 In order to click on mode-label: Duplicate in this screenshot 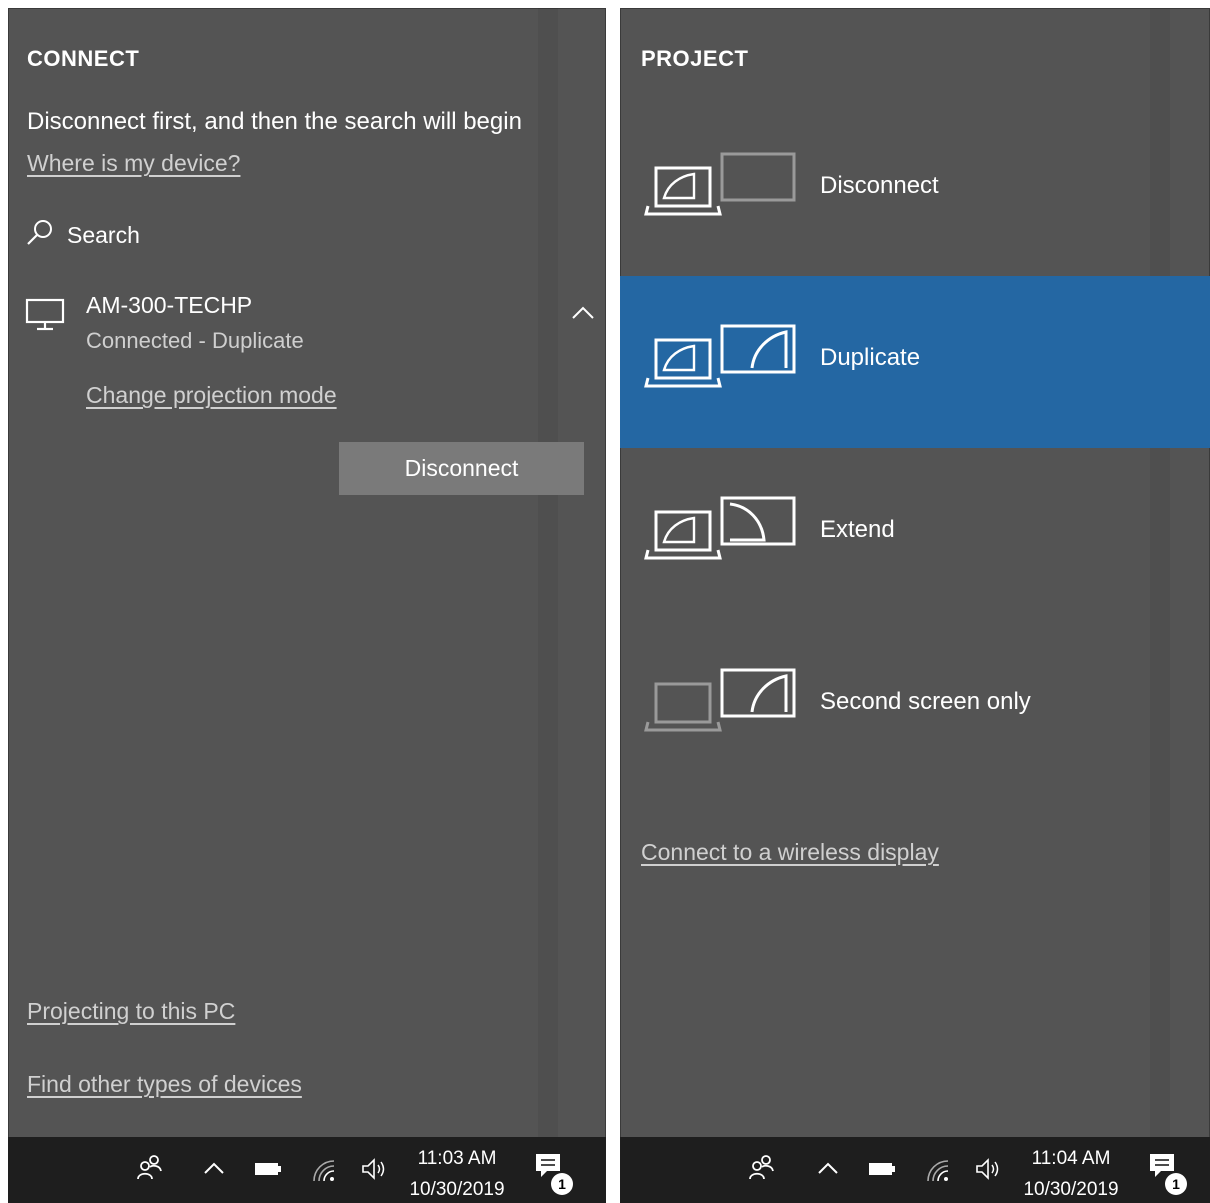, I will do `click(870, 357)`.